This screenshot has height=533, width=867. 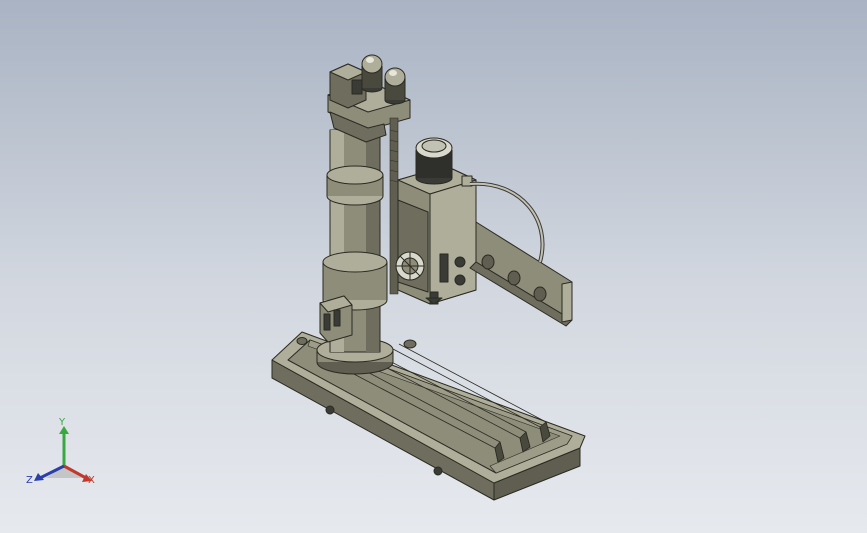 What do you see at coordinates (348, 86) in the screenshot?
I see `top-motor-left` at bounding box center [348, 86].